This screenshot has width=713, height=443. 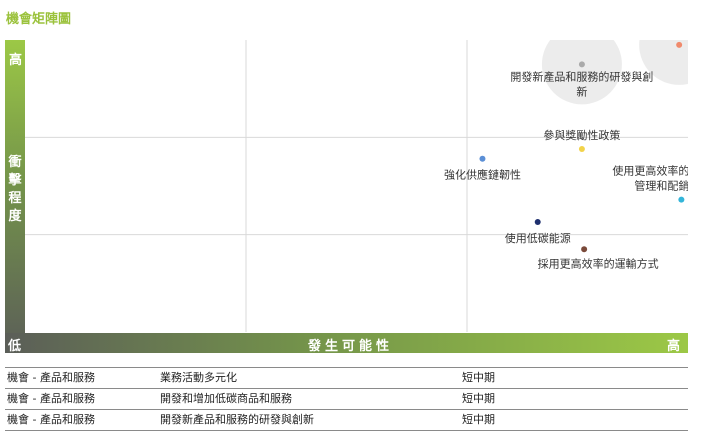 What do you see at coordinates (15, 189) in the screenshot?
I see `impact-axis-label: 衝擊程度` at bounding box center [15, 189].